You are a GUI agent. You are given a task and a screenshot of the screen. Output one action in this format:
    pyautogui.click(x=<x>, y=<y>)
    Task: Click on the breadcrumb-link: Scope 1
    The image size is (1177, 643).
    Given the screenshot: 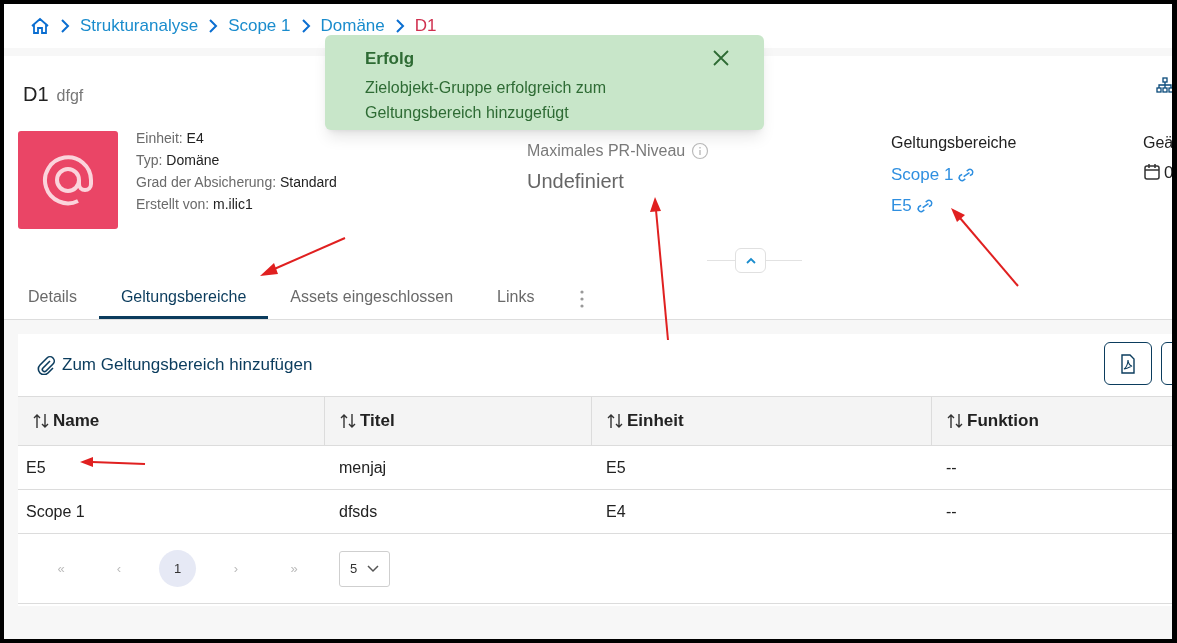 What is the action you would take?
    pyautogui.click(x=259, y=26)
    